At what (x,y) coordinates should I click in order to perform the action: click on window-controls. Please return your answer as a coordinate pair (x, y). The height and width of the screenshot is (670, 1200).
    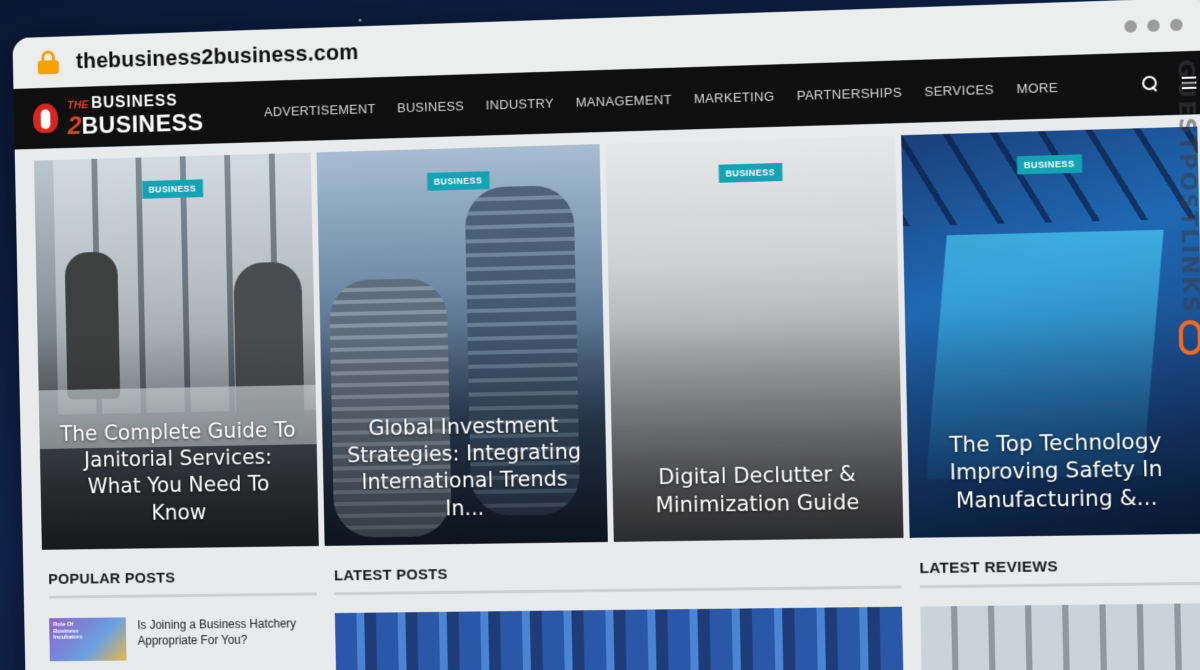
    Looking at the image, I should click on (1153, 25).